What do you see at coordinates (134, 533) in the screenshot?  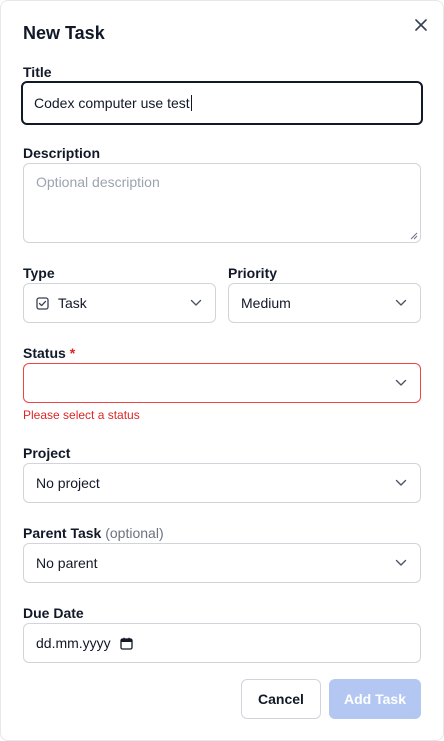 I see `optional-hint: (optional)` at bounding box center [134, 533].